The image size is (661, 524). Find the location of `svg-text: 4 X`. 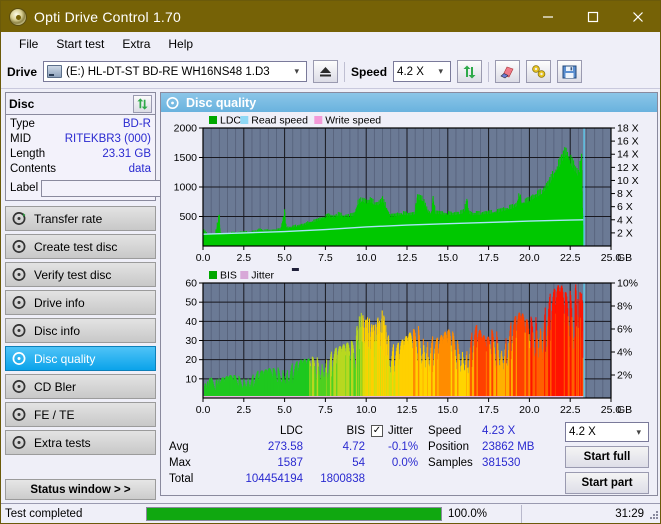

svg-text: 4 X is located at coordinates (625, 220).